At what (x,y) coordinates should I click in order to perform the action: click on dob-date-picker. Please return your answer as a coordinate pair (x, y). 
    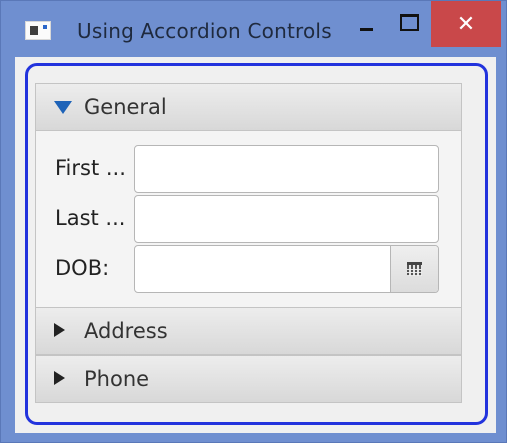
    Looking at the image, I should click on (286, 269).